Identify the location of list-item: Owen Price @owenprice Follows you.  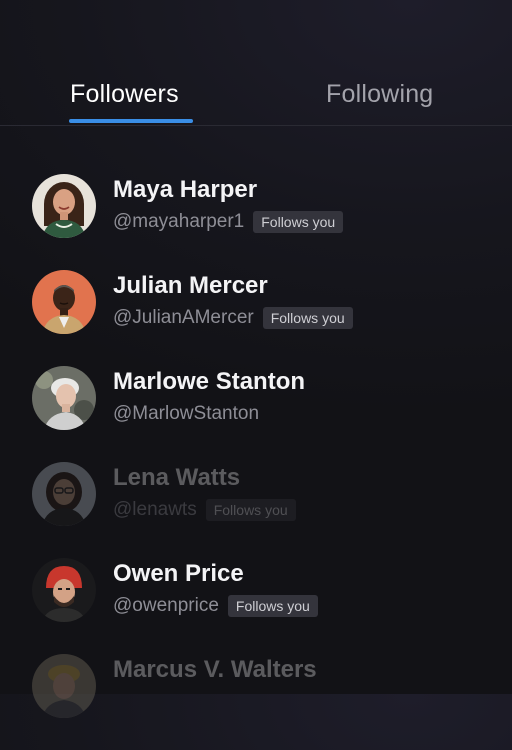
(256, 606).